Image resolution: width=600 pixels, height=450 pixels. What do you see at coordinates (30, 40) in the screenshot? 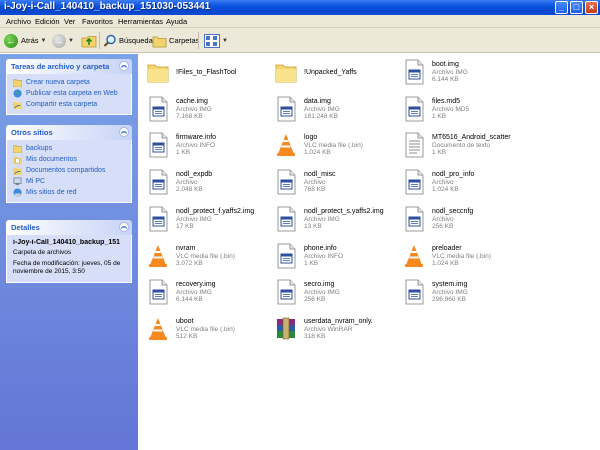
I see `back-label: Atrás` at bounding box center [30, 40].